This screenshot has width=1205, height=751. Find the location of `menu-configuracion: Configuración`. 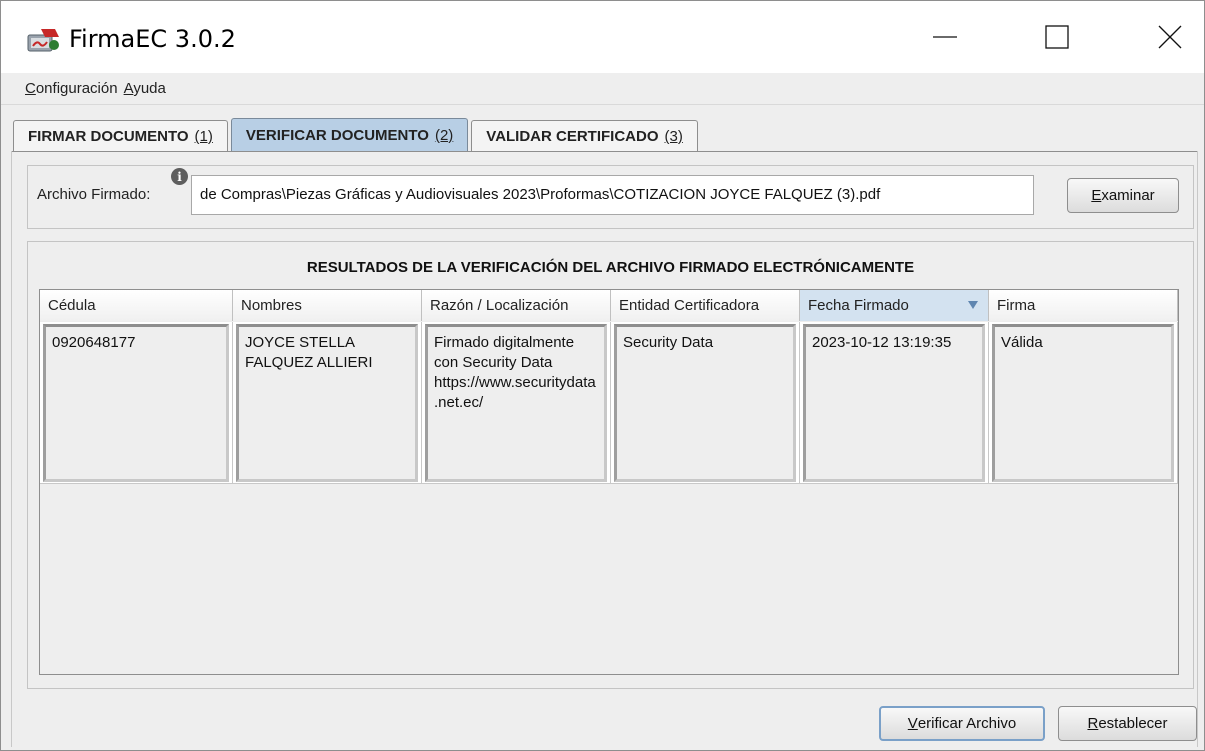

menu-configuracion: Configuración is located at coordinates (71, 88).